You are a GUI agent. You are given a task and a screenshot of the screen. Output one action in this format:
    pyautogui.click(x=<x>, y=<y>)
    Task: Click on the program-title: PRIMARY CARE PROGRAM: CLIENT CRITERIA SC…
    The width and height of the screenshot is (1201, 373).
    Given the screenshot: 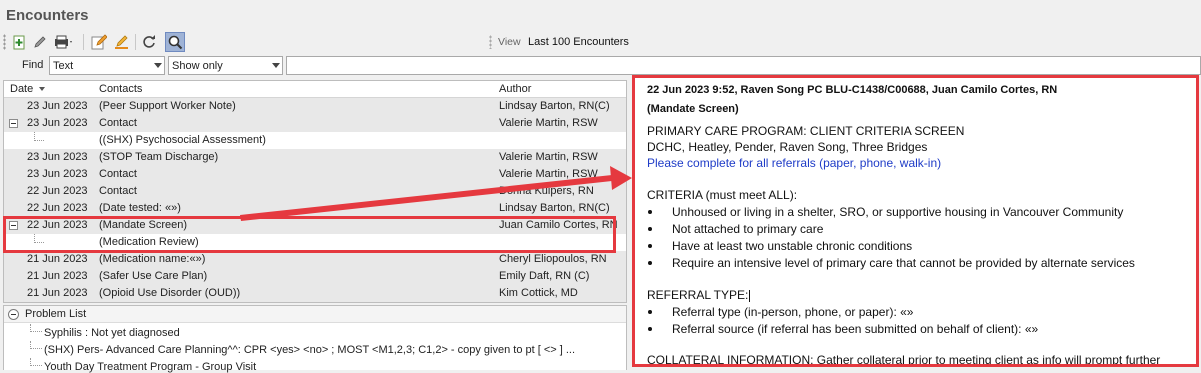 What is the action you would take?
    pyautogui.click(x=806, y=131)
    